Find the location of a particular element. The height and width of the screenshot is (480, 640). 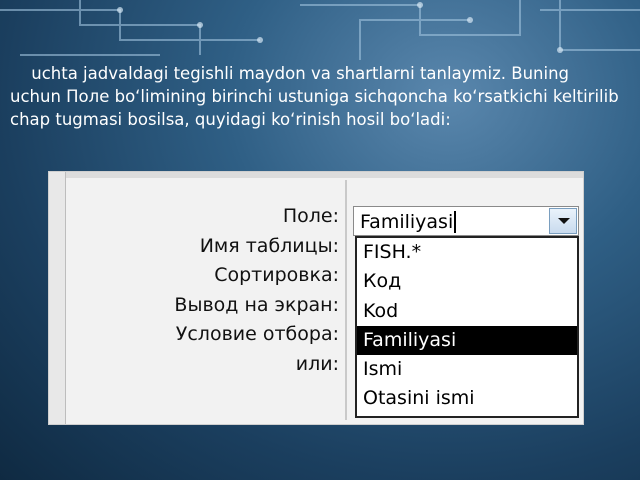

row-label-or: или: is located at coordinates (317, 363).